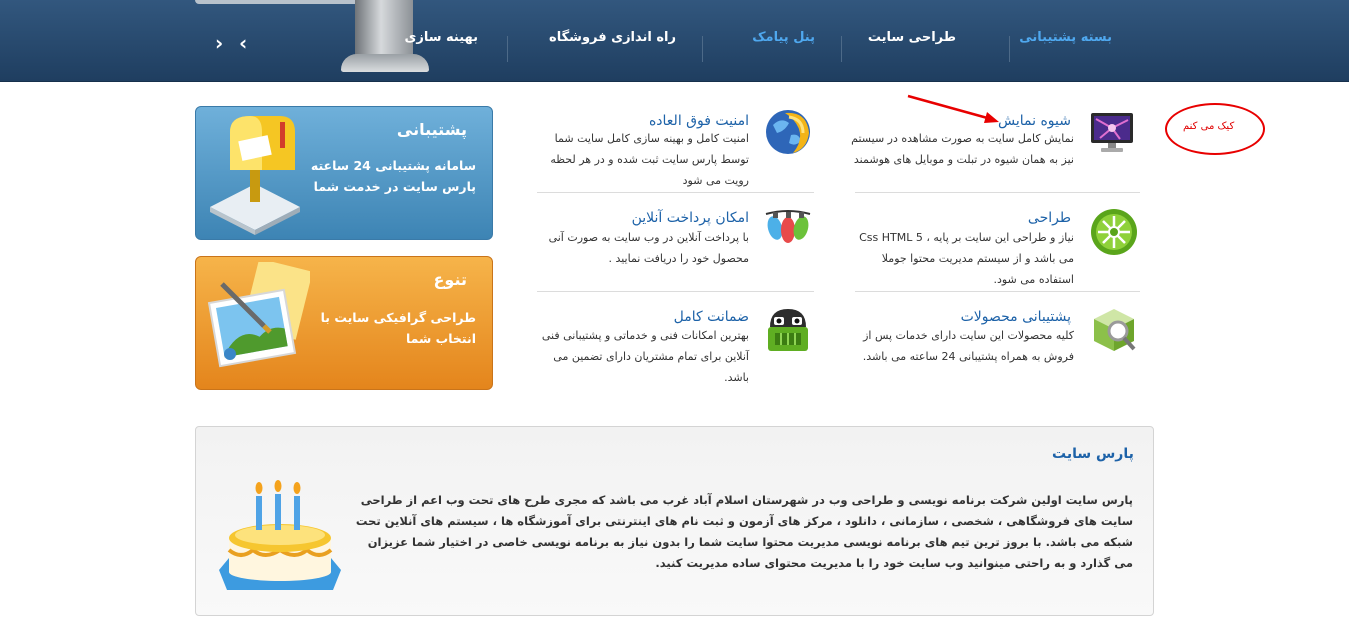 This screenshot has height=626, width=1349. What do you see at coordinates (783, 37) in the screenshot?
I see `nav-item-sms-panel: پنل پیامک` at bounding box center [783, 37].